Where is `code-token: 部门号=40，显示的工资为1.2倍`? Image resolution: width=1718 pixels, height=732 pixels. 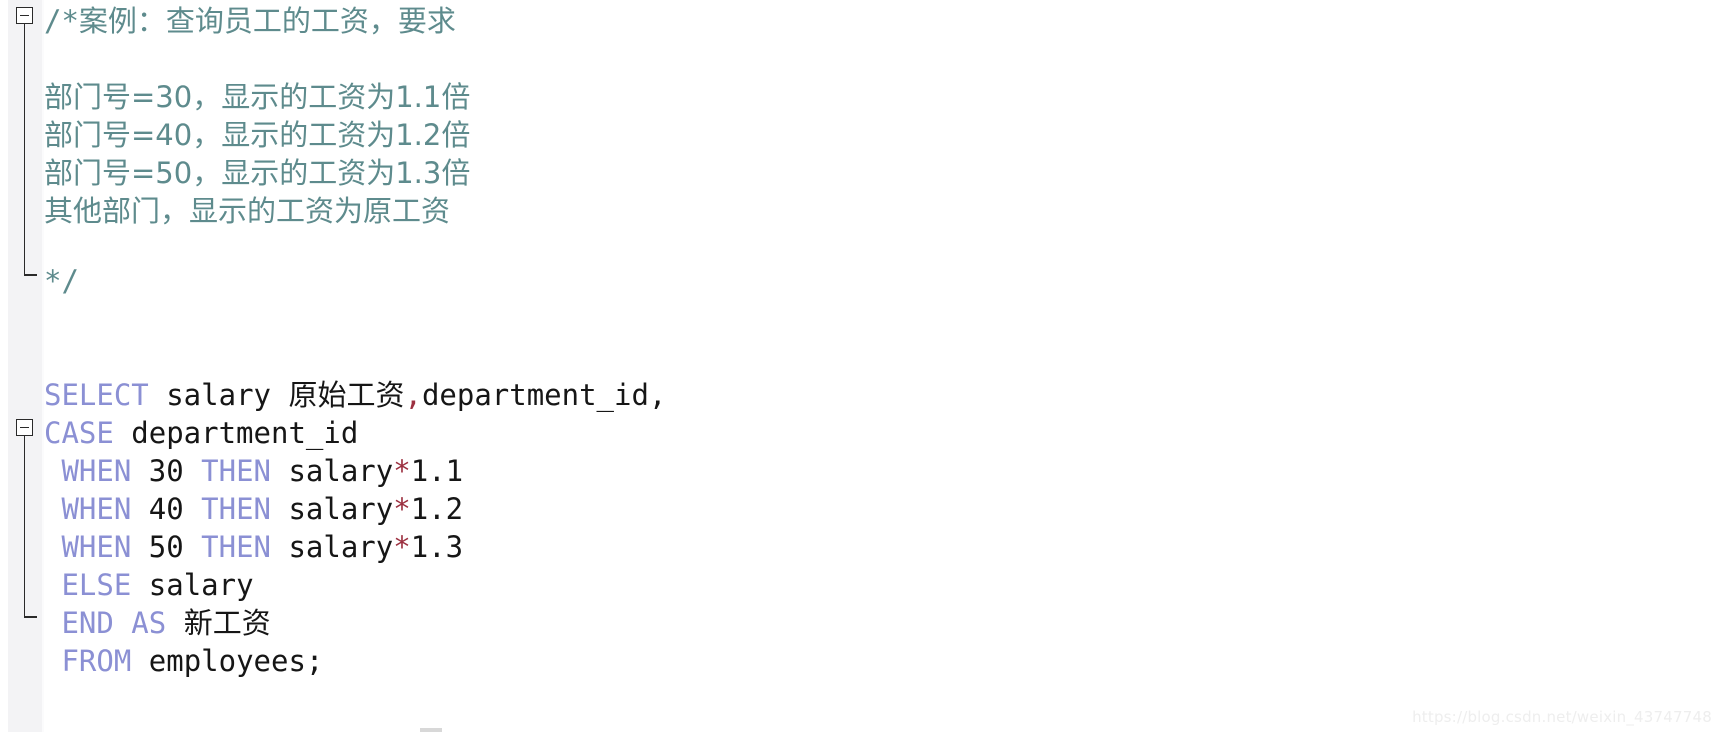
code-token: 部门号=40，显示的工资为1.2倍 is located at coordinates (257, 135).